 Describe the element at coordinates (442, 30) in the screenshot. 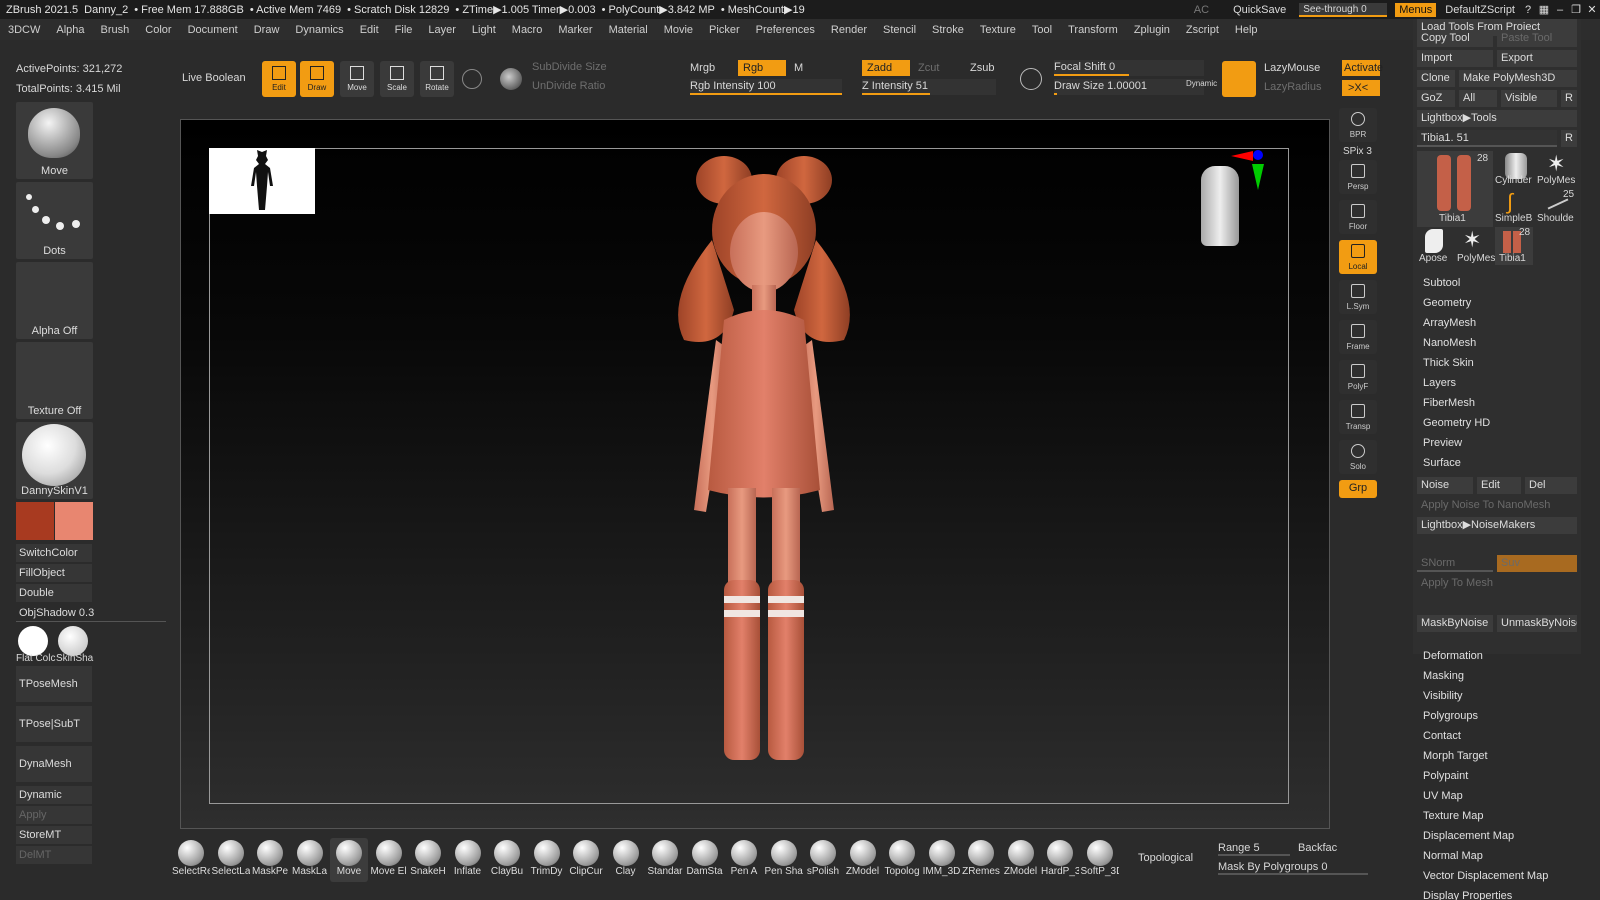

I see `menu-layer: Layer` at that location.